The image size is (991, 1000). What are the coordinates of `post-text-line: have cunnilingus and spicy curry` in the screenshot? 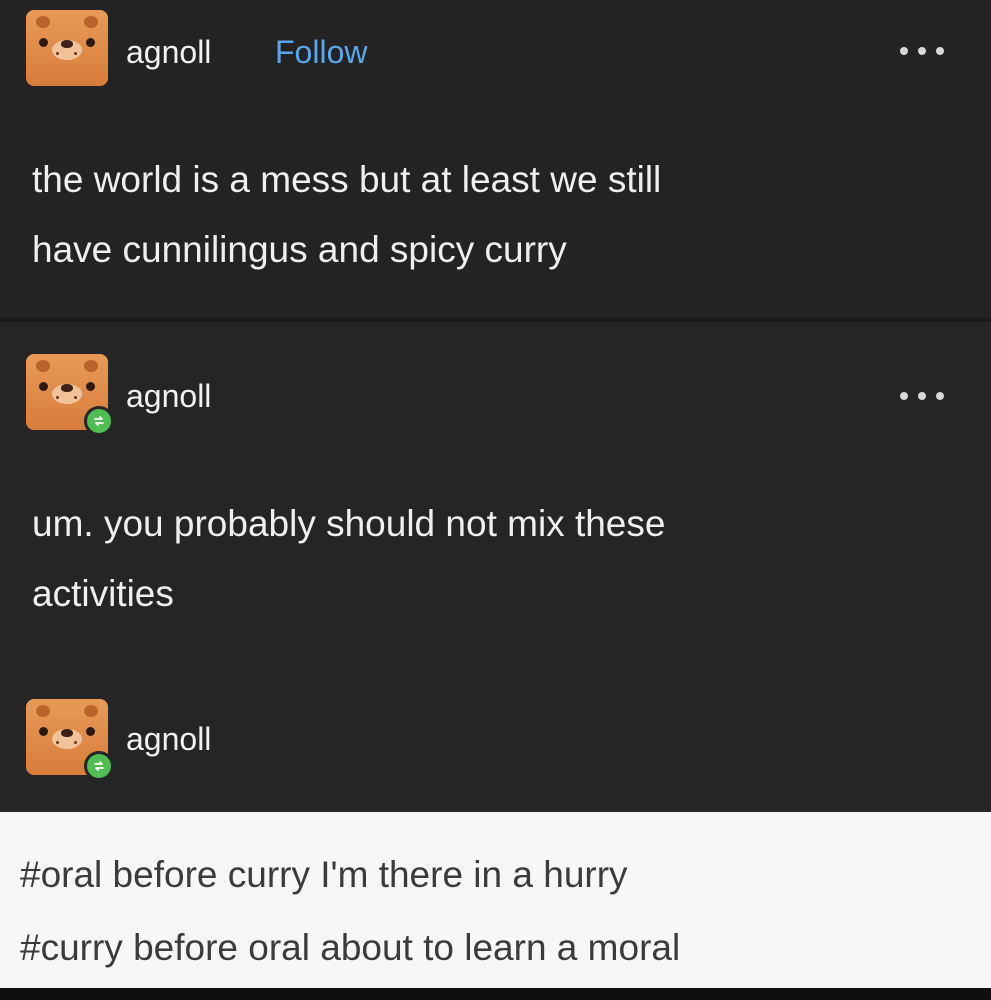 It's located at (299, 249).